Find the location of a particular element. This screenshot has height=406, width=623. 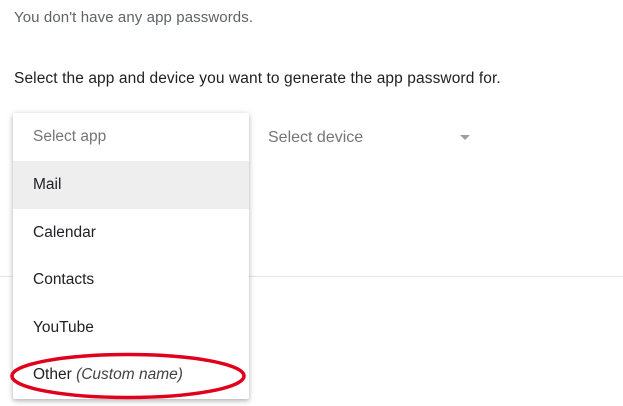

menu-item-mail: Mail is located at coordinates (131, 185).